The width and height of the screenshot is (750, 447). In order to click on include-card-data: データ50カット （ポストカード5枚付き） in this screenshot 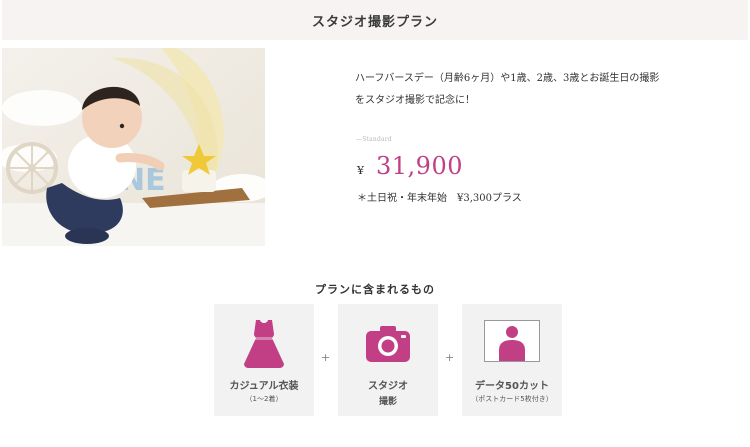, I will do `click(512, 360)`.